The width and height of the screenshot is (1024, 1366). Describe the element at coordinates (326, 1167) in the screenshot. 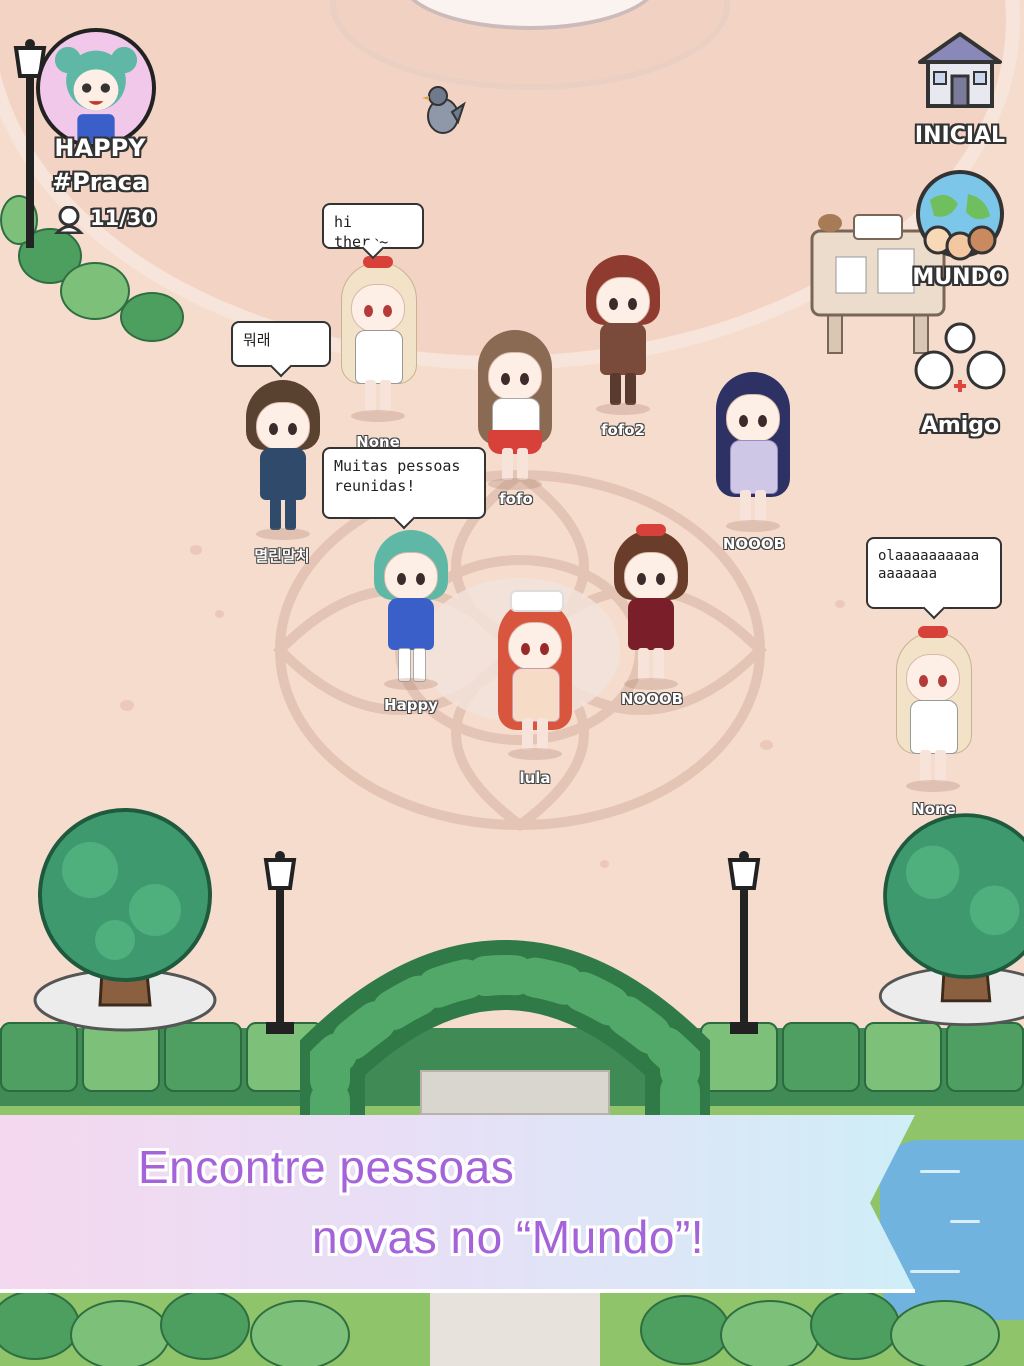

I see `banner-line-1: Encontre pessoas` at that location.